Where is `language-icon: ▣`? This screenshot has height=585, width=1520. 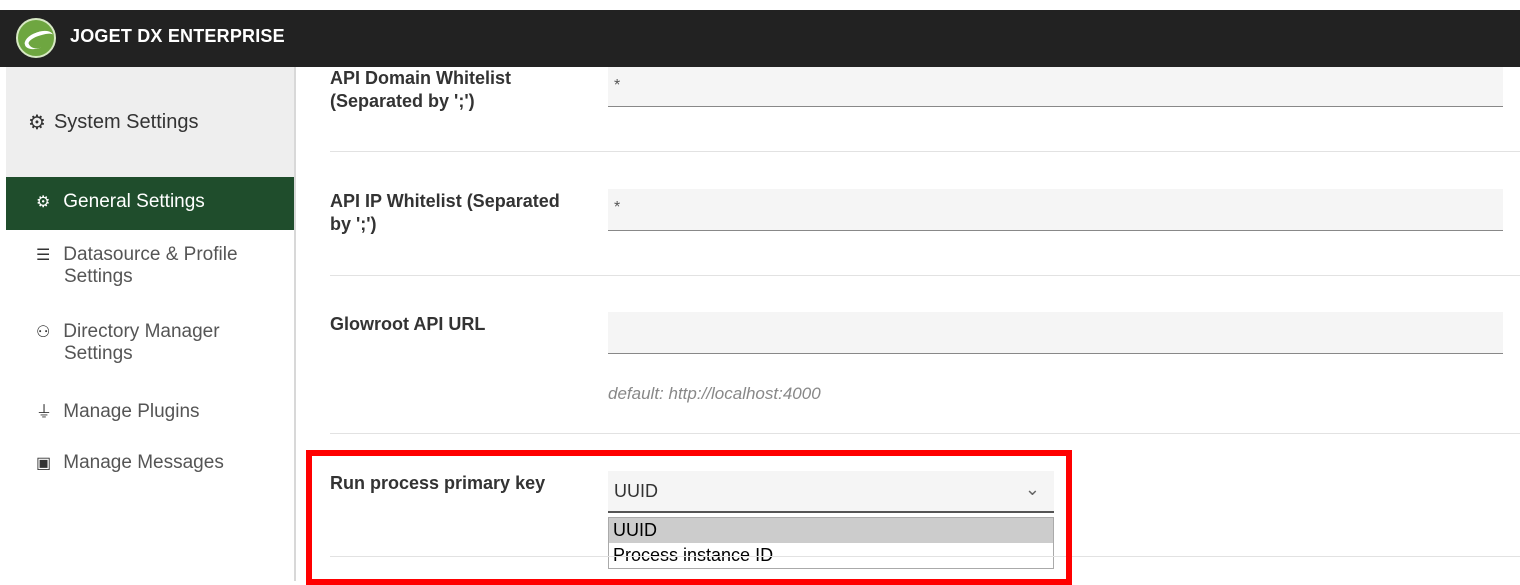
language-icon: ▣ is located at coordinates (44, 463).